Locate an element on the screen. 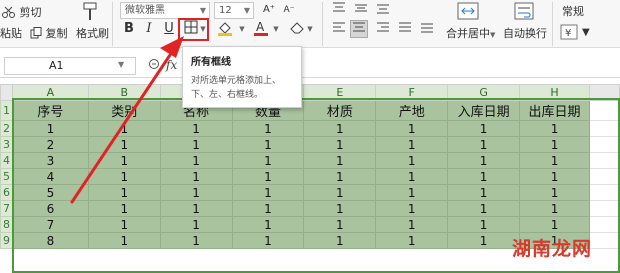  underline-button: U is located at coordinates (169, 29).